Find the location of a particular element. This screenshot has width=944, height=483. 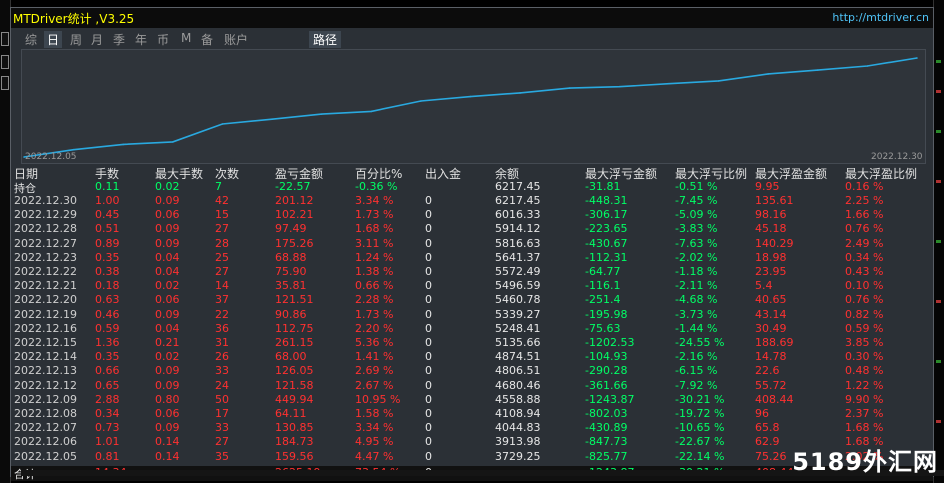

tab-m: M is located at coordinates (186, 38).